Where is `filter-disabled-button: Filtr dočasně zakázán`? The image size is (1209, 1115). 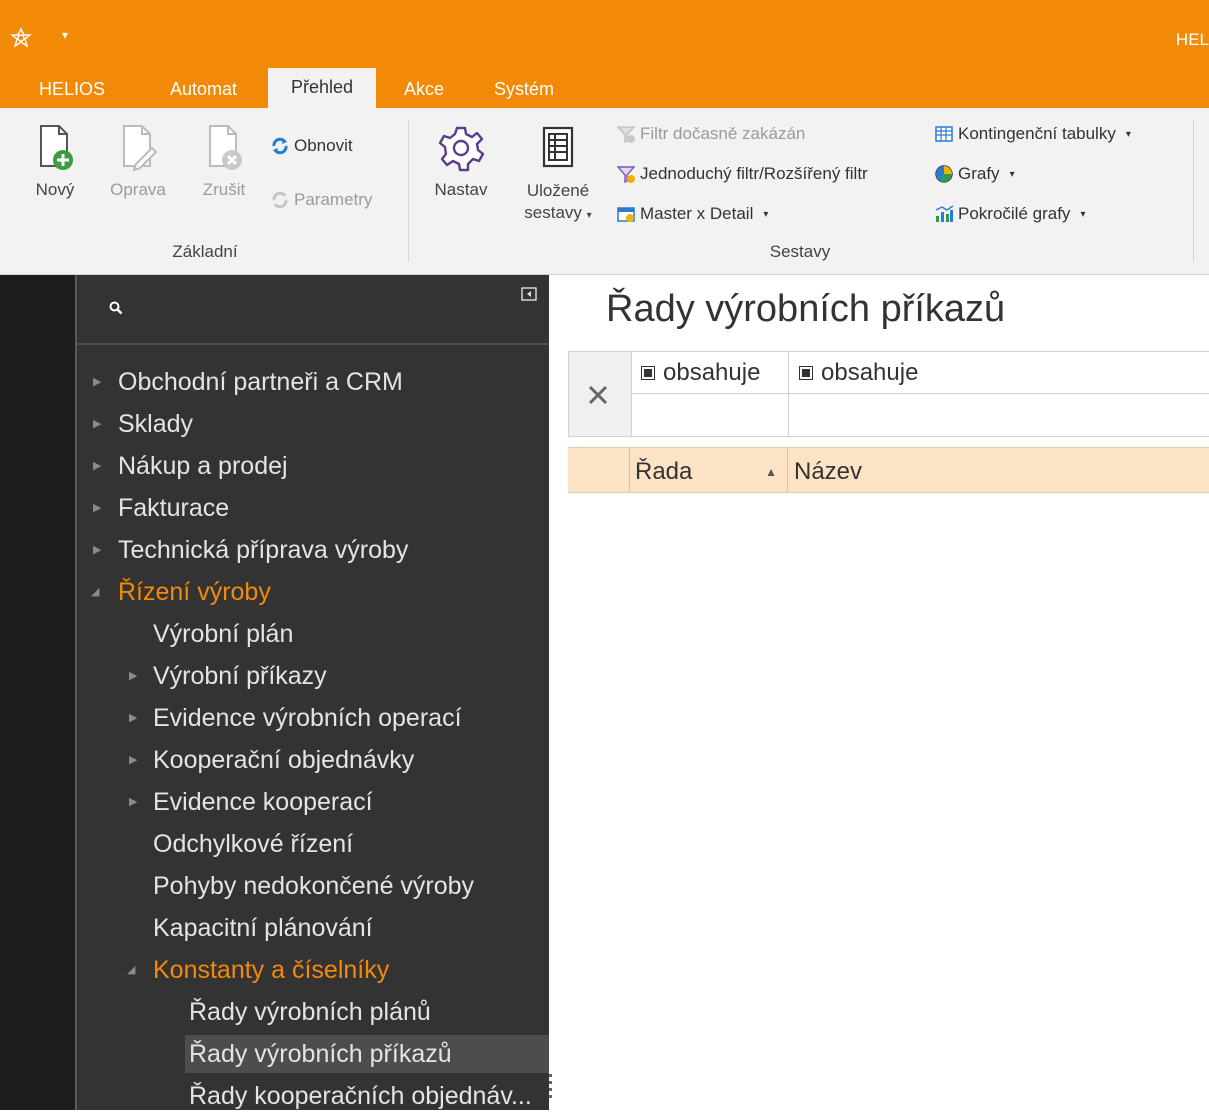 filter-disabled-button: Filtr dočasně zakázán is located at coordinates (710, 134).